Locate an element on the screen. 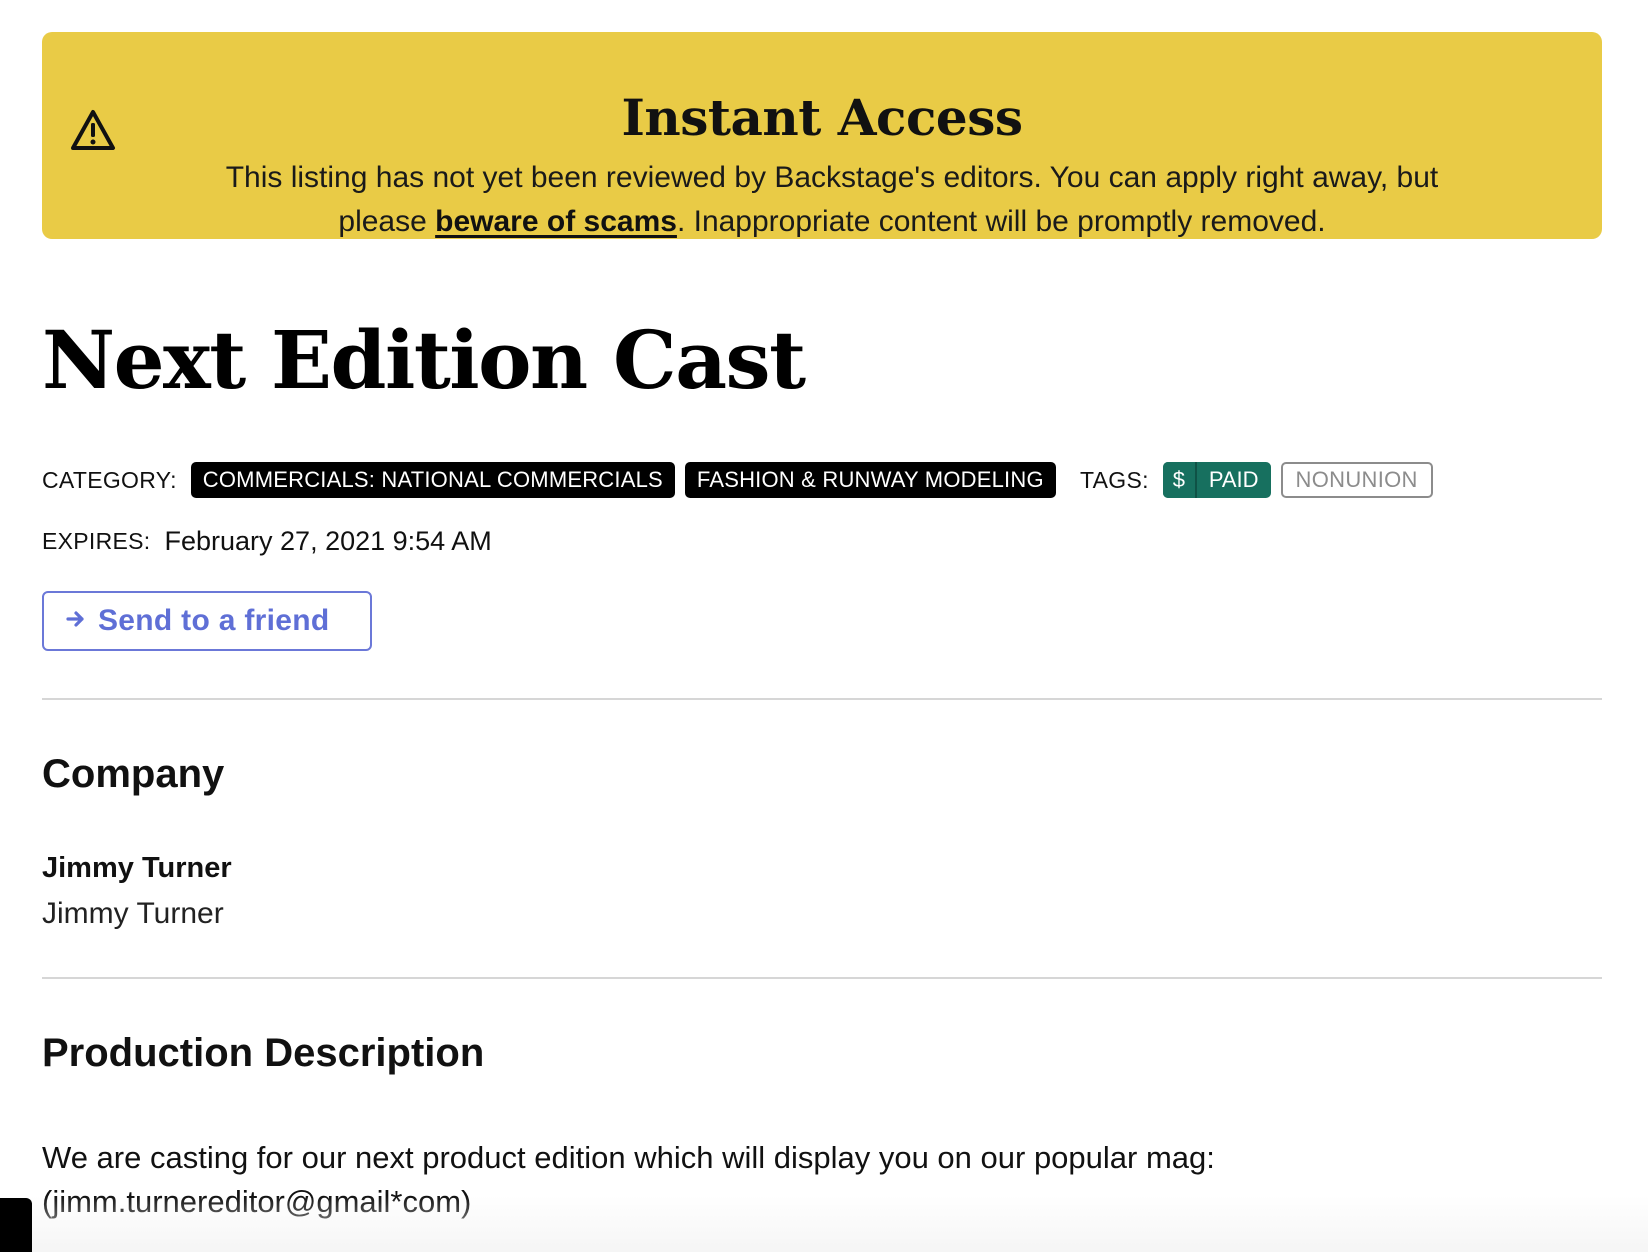  company-name: Jimmy Turner is located at coordinates (137, 868).